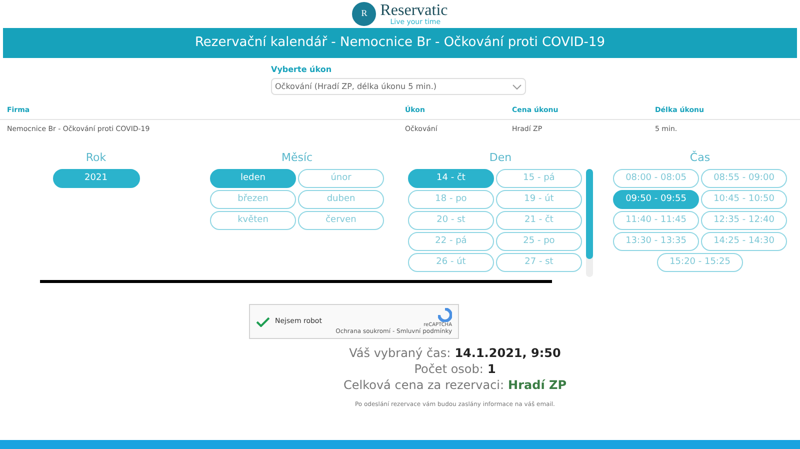 The image size is (800, 449). Describe the element at coordinates (424, 385) in the screenshot. I see `summary-label: Celková cena za rezervaci:` at that location.